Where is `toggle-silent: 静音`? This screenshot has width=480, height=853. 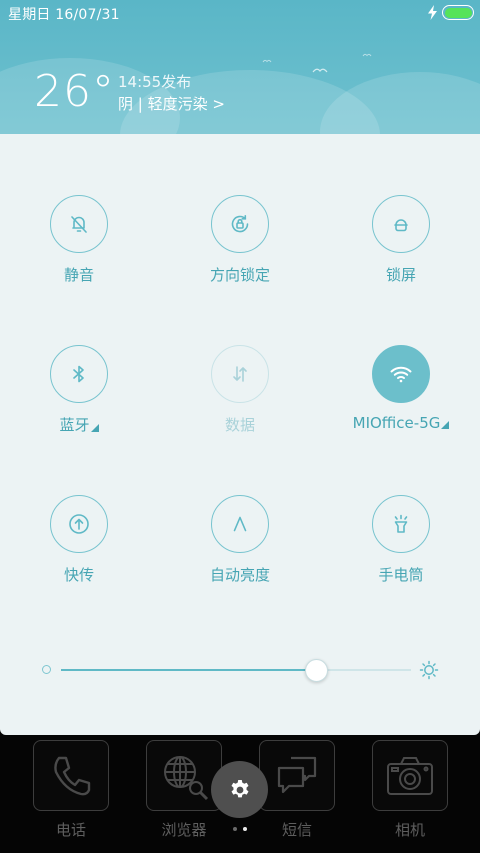
toggle-silent: 静音 is located at coordinates (79, 245).